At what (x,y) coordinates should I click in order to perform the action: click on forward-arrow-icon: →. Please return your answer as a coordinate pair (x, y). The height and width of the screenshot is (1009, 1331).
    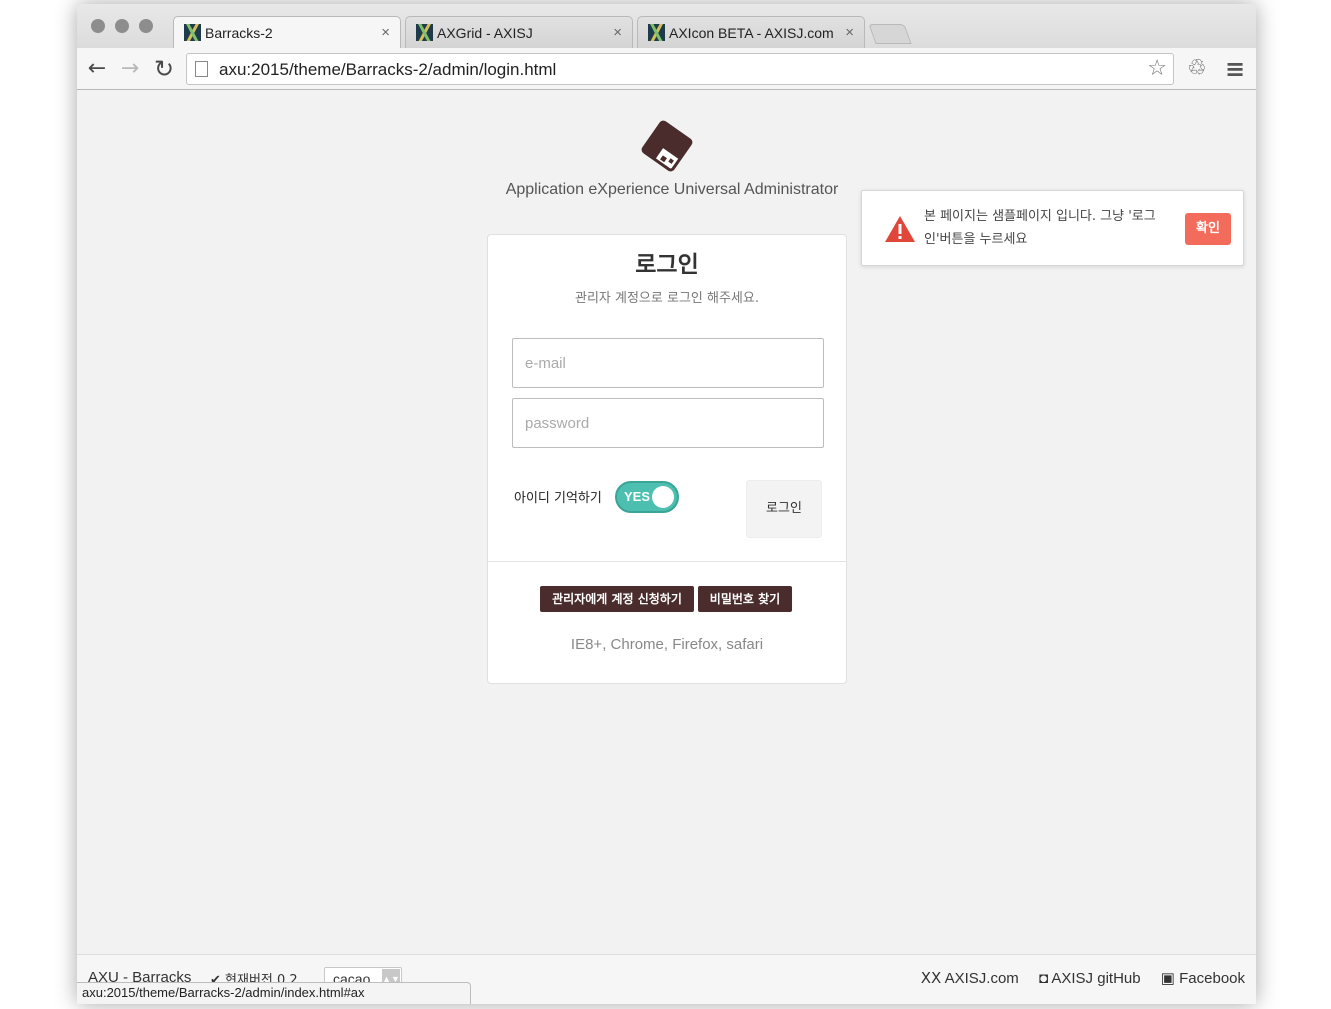
    Looking at the image, I should click on (130, 69).